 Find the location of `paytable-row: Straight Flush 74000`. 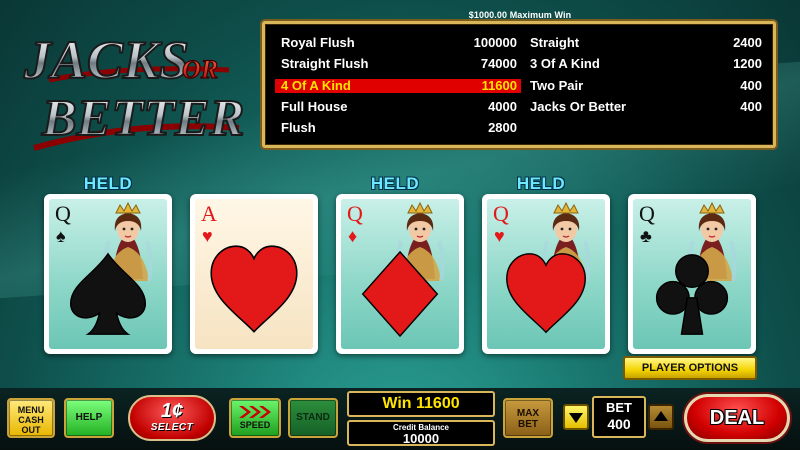

paytable-row: Straight Flush 74000 is located at coordinates (398, 63).